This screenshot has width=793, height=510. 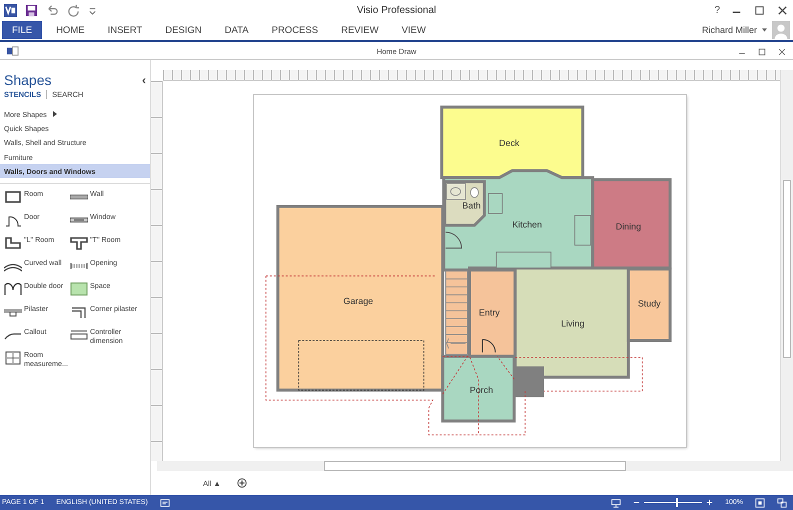 What do you see at coordinates (628, 226) in the screenshot?
I see `room-label: Dining` at bounding box center [628, 226].